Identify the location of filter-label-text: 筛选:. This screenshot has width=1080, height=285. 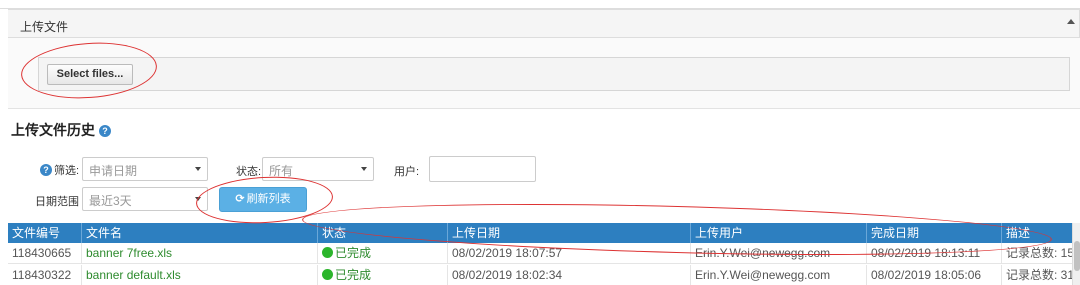
(67, 171).